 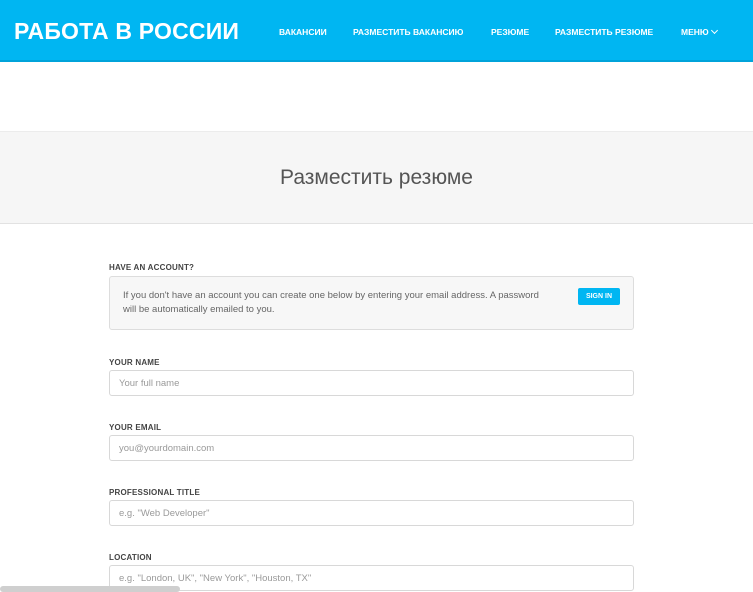 I want to click on nav-item-menu: МЕНЮ, so click(x=699, y=32).